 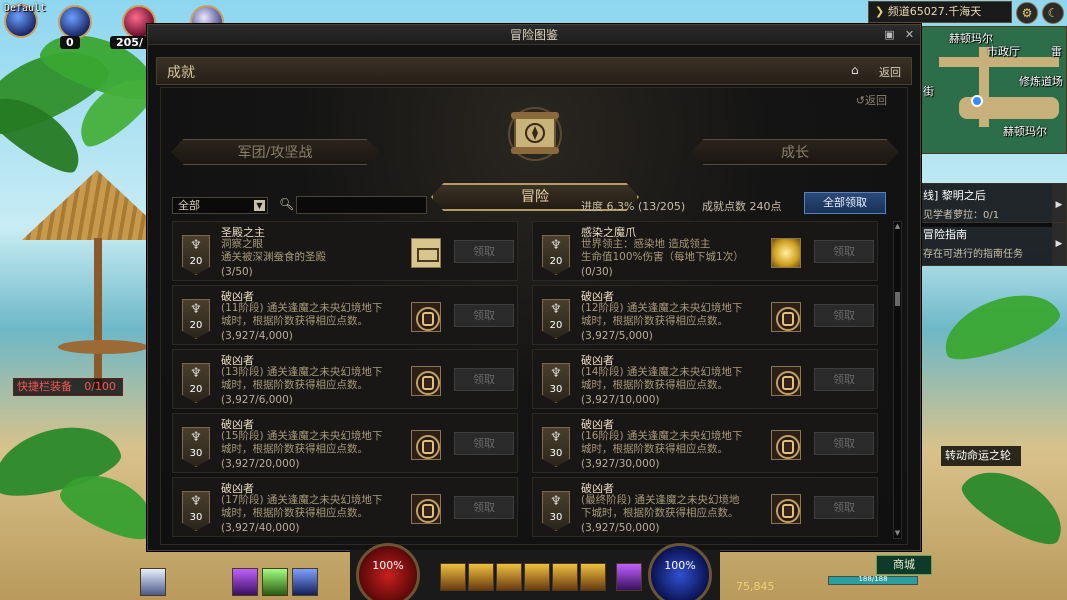 What do you see at coordinates (597, 272) in the screenshot?
I see `achievement-progress: (0/30)` at bounding box center [597, 272].